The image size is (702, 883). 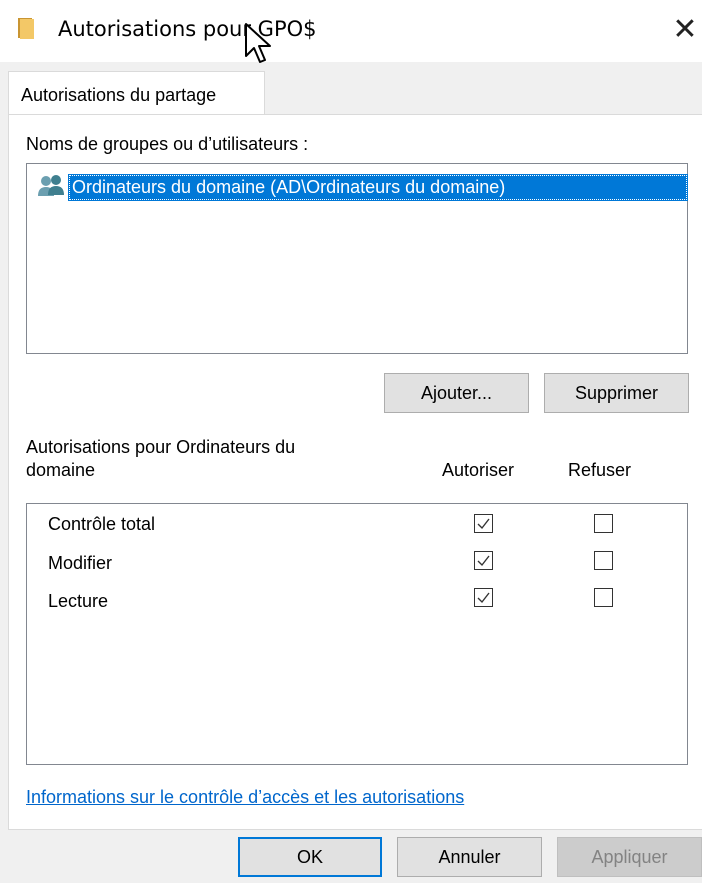 What do you see at coordinates (161, 447) in the screenshot?
I see `permissions-label-line1: Autorisations pour Ordinateurs du` at bounding box center [161, 447].